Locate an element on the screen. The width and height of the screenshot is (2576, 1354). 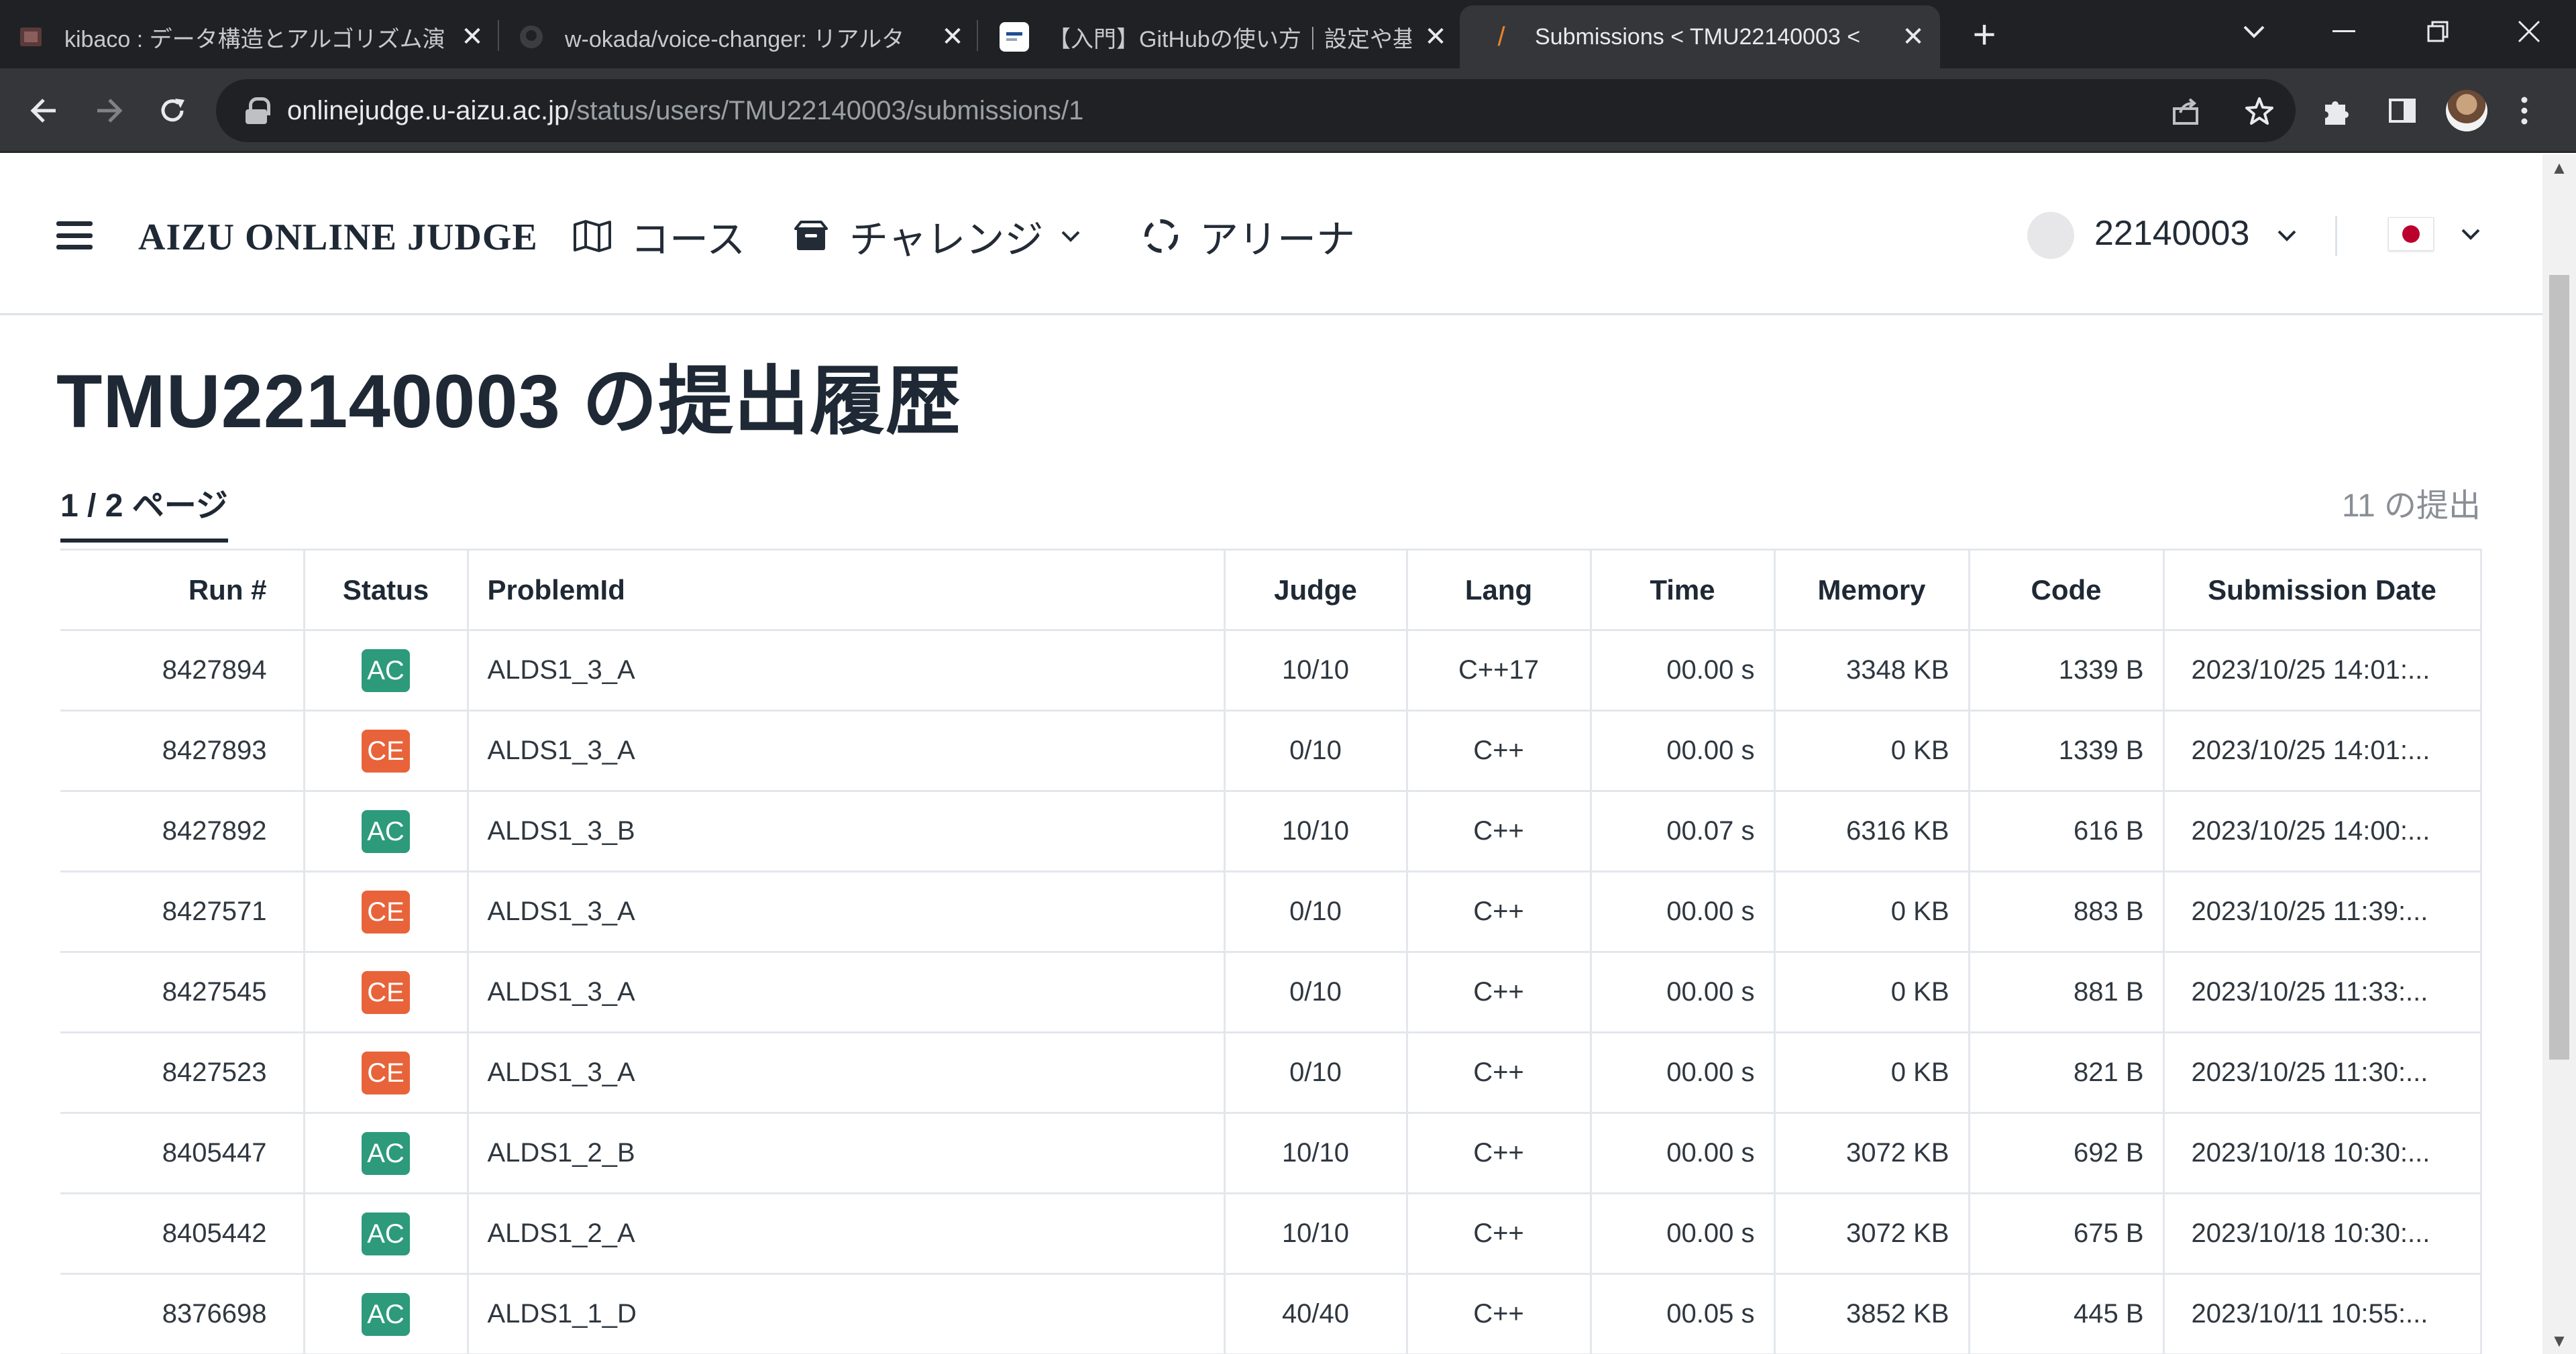
col-header-lang: Lang is located at coordinates (1498, 590).